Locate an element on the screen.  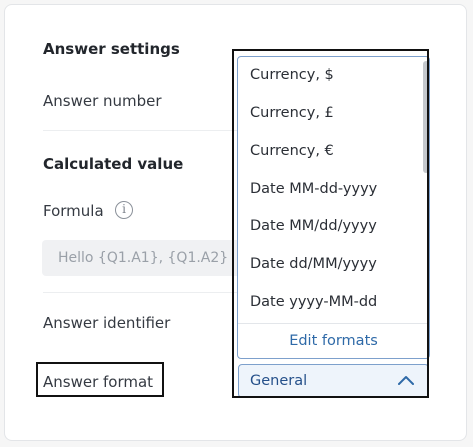
answer-format-label: Answer format is located at coordinates (98, 382).